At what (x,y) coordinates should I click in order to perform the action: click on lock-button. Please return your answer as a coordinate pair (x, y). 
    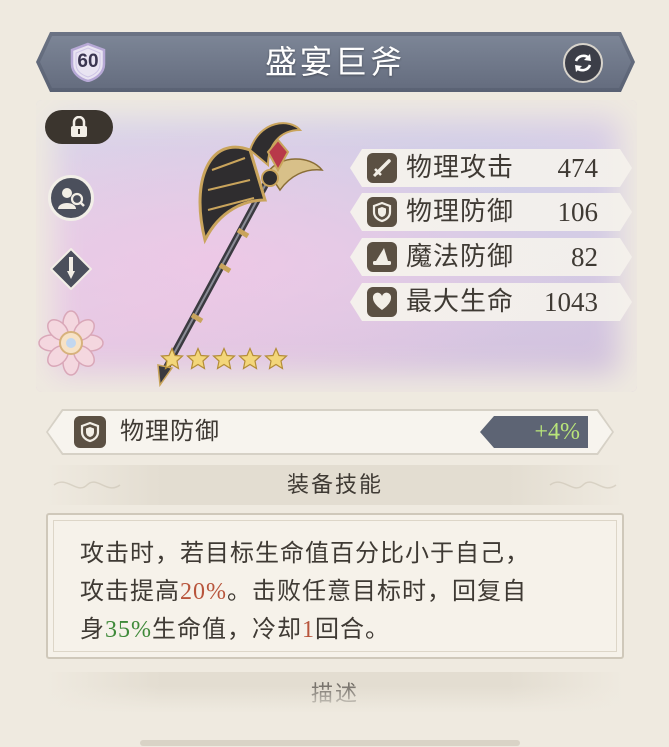
    Looking at the image, I should click on (79, 127).